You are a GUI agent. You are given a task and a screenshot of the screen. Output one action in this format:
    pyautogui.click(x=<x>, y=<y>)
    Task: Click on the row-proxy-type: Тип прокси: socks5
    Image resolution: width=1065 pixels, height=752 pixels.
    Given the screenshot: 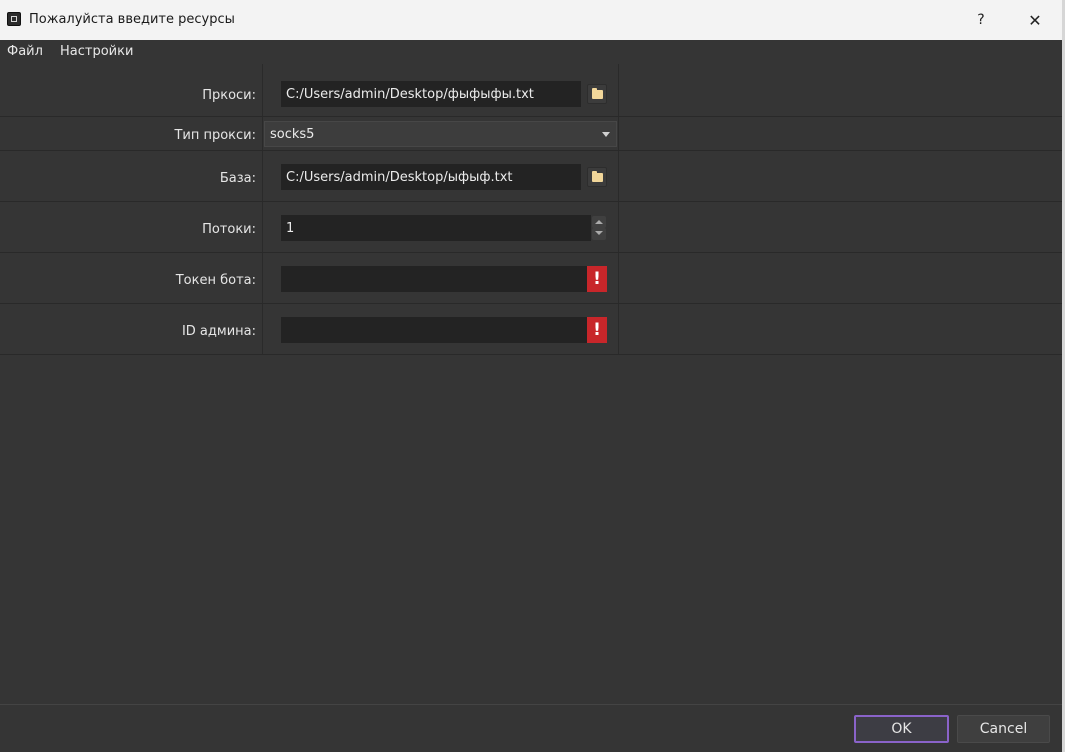 What is the action you would take?
    pyautogui.click(x=531, y=134)
    